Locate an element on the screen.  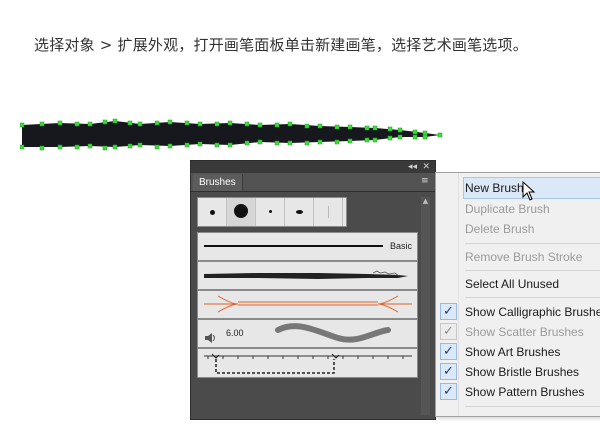
expanded-stroke-artwork is located at coordinates (232, 135).